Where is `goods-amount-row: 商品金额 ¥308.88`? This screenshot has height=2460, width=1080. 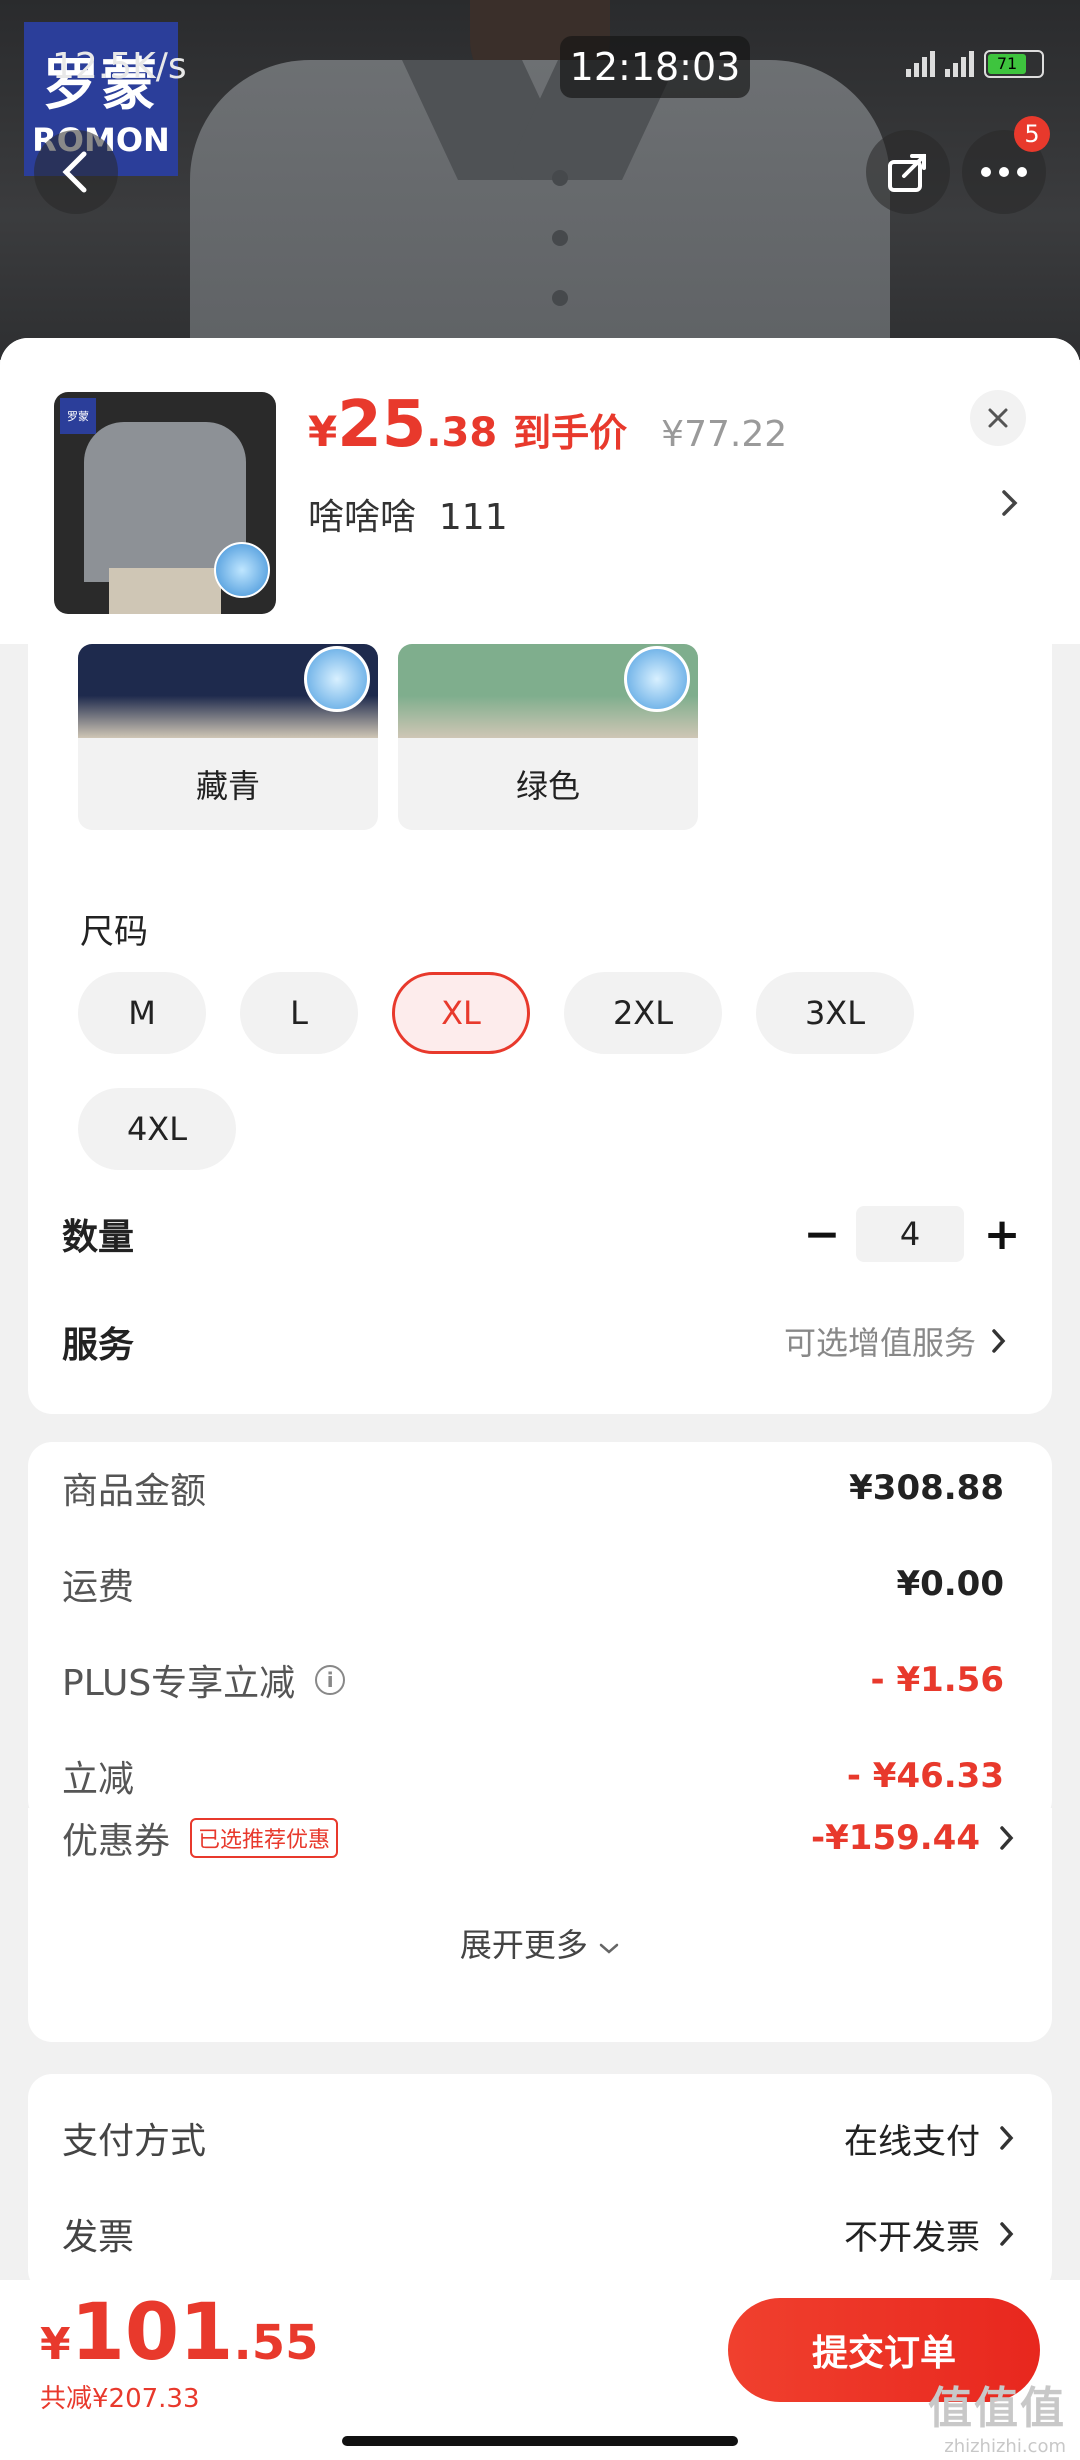 goods-amount-row: 商品金额 ¥308.88 is located at coordinates (533, 1488).